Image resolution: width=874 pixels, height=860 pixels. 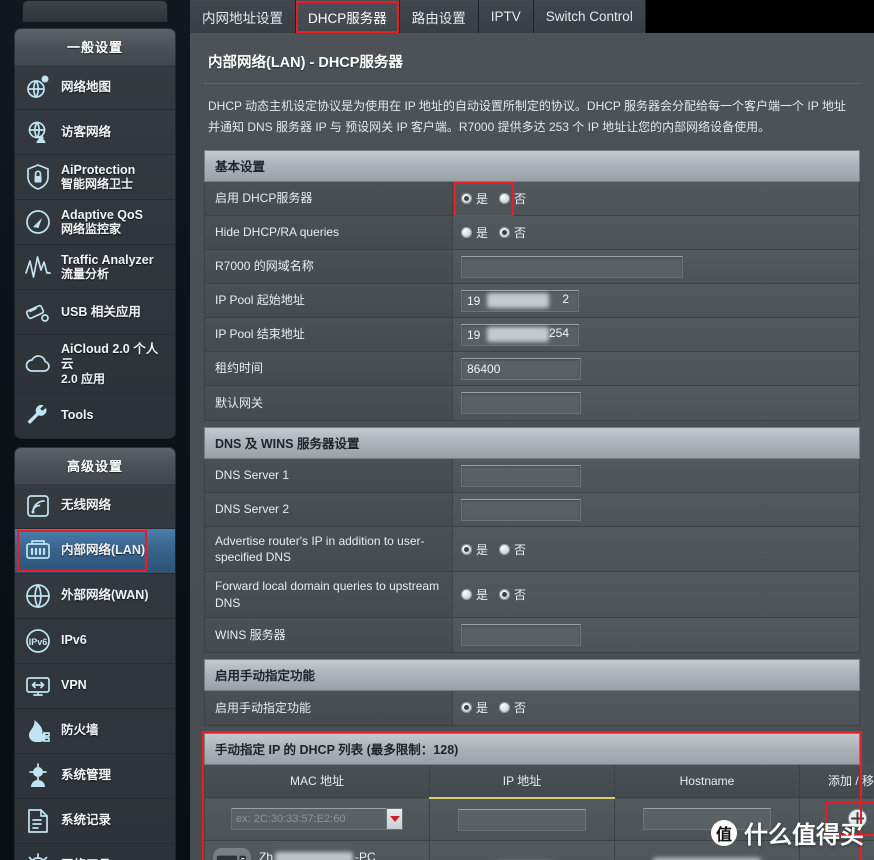 I want to click on sidebar-item-: 系统记录, so click(x=95, y=821).